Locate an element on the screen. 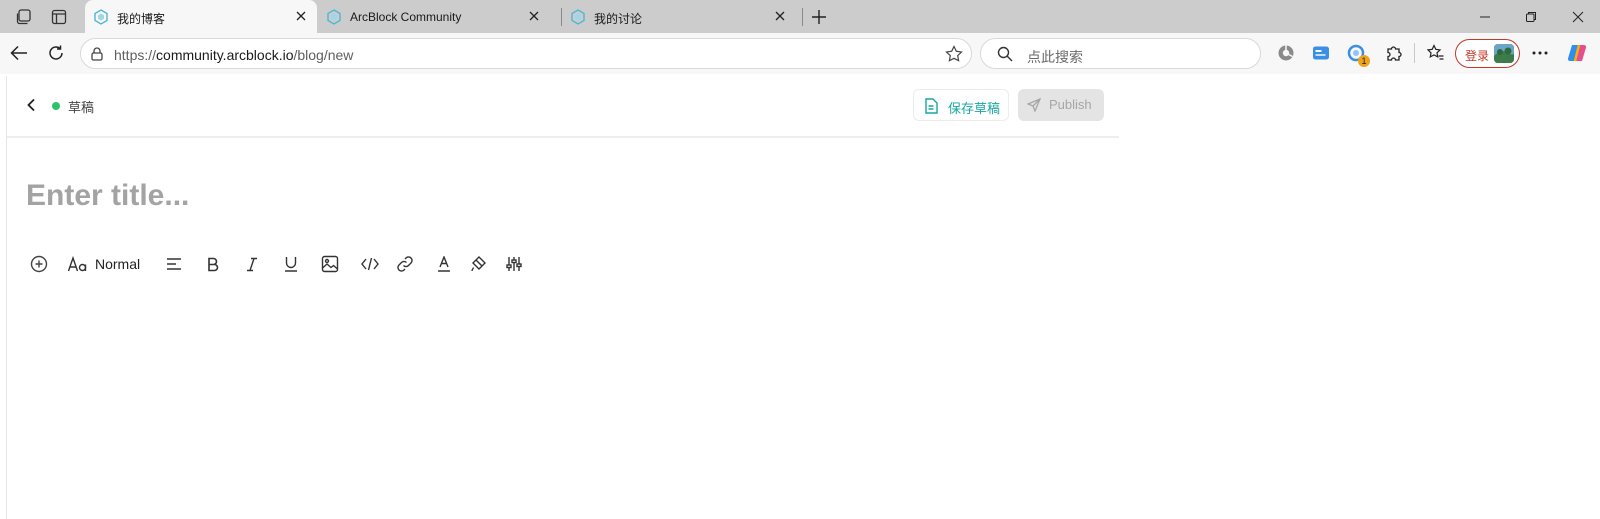 The width and height of the screenshot is (1600, 519). reload-icon is located at coordinates (56, 53).